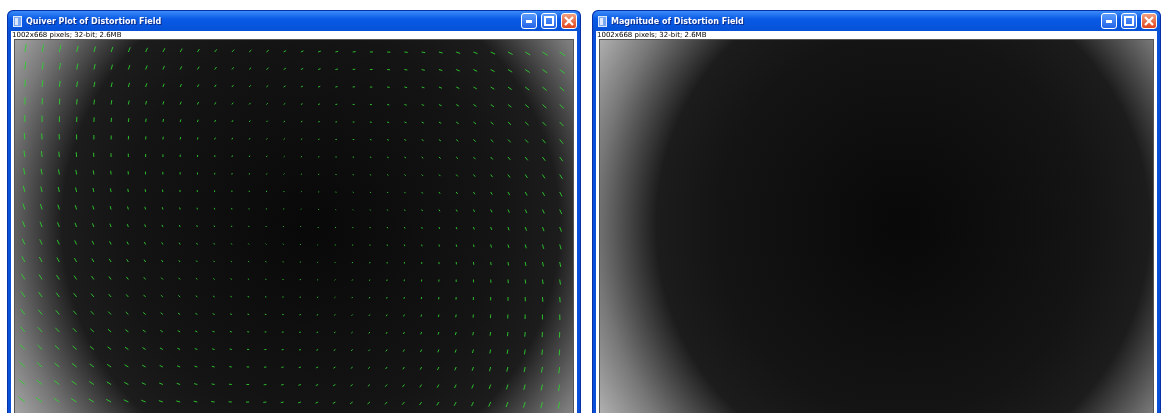 Image resolution: width=1161 pixels, height=413 pixels. What do you see at coordinates (94, 21) in the screenshot?
I see `window-title: Quiver Plot of Distortion Field` at bounding box center [94, 21].